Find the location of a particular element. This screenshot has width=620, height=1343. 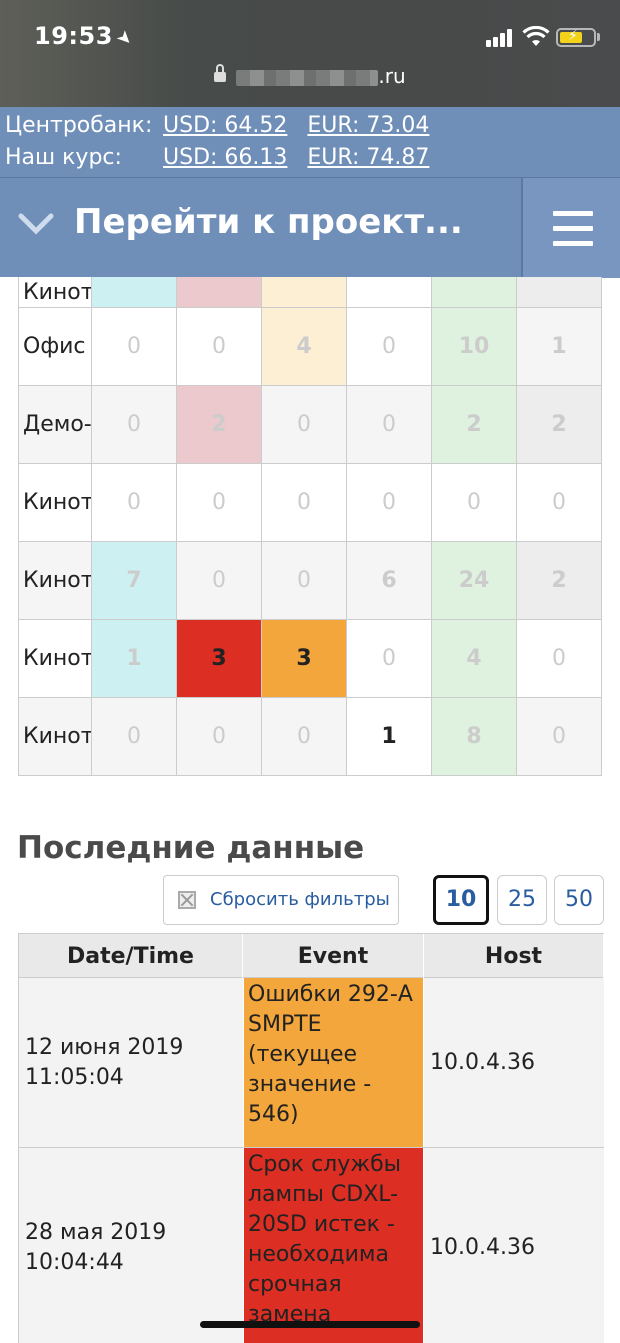

row-datetime: 12 июня 2019 11:05:04 is located at coordinates (104, 1062).